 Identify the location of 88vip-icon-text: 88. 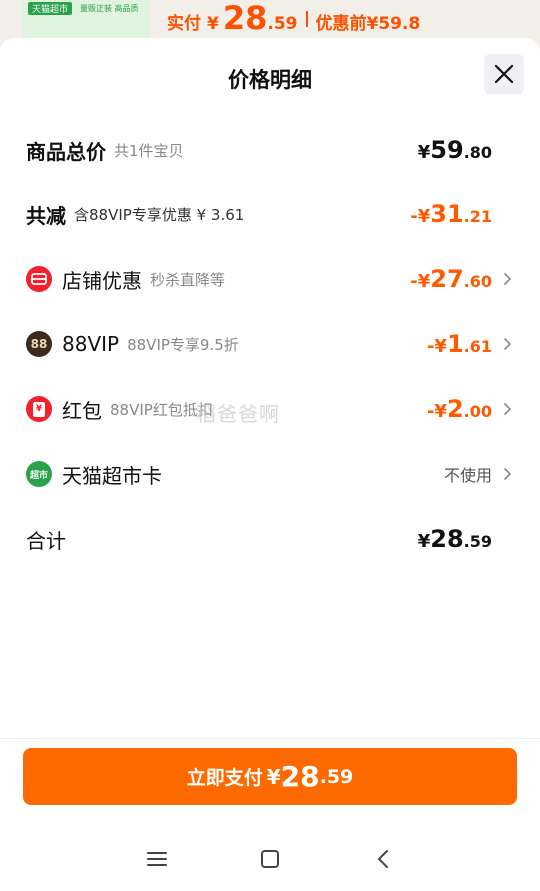
(39, 344).